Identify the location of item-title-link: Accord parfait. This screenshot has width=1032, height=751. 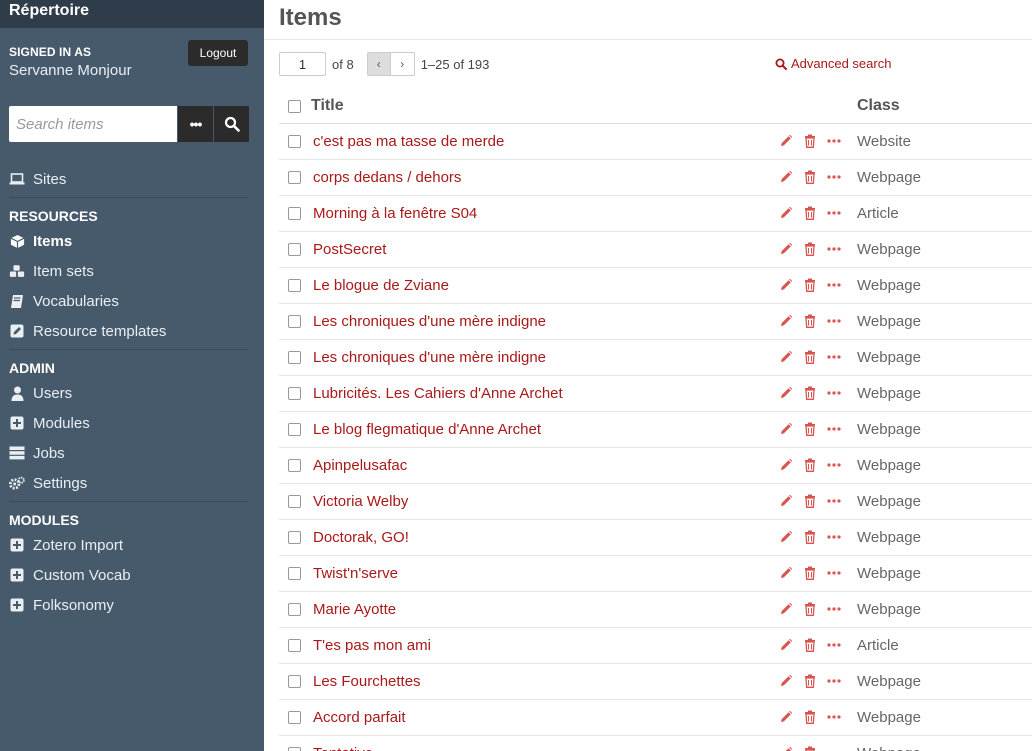
(359, 717).